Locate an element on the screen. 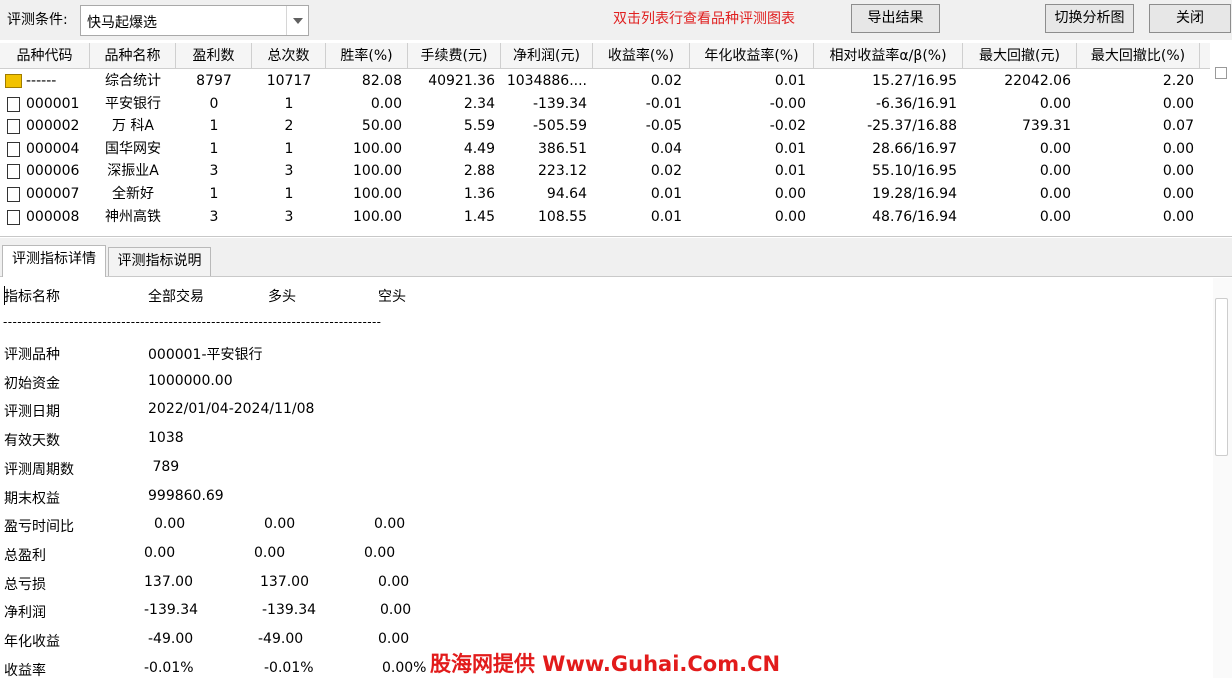  scrollbar-thumb is located at coordinates (1221, 377).